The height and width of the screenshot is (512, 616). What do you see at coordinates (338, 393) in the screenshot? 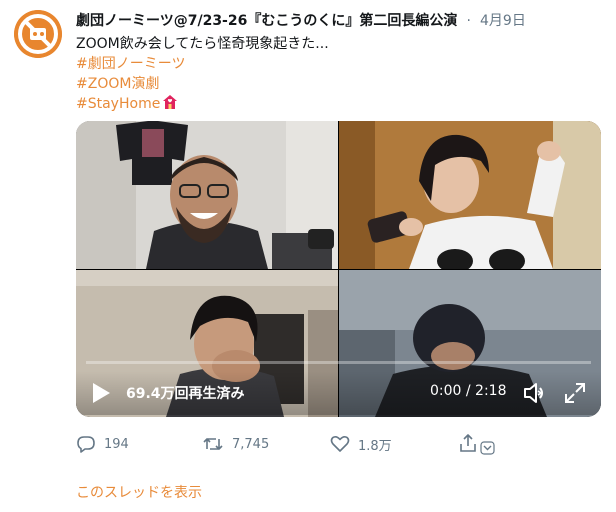
I see `video-controls: 69.4万回再生済み 0:00 / 2:18` at bounding box center [338, 393].